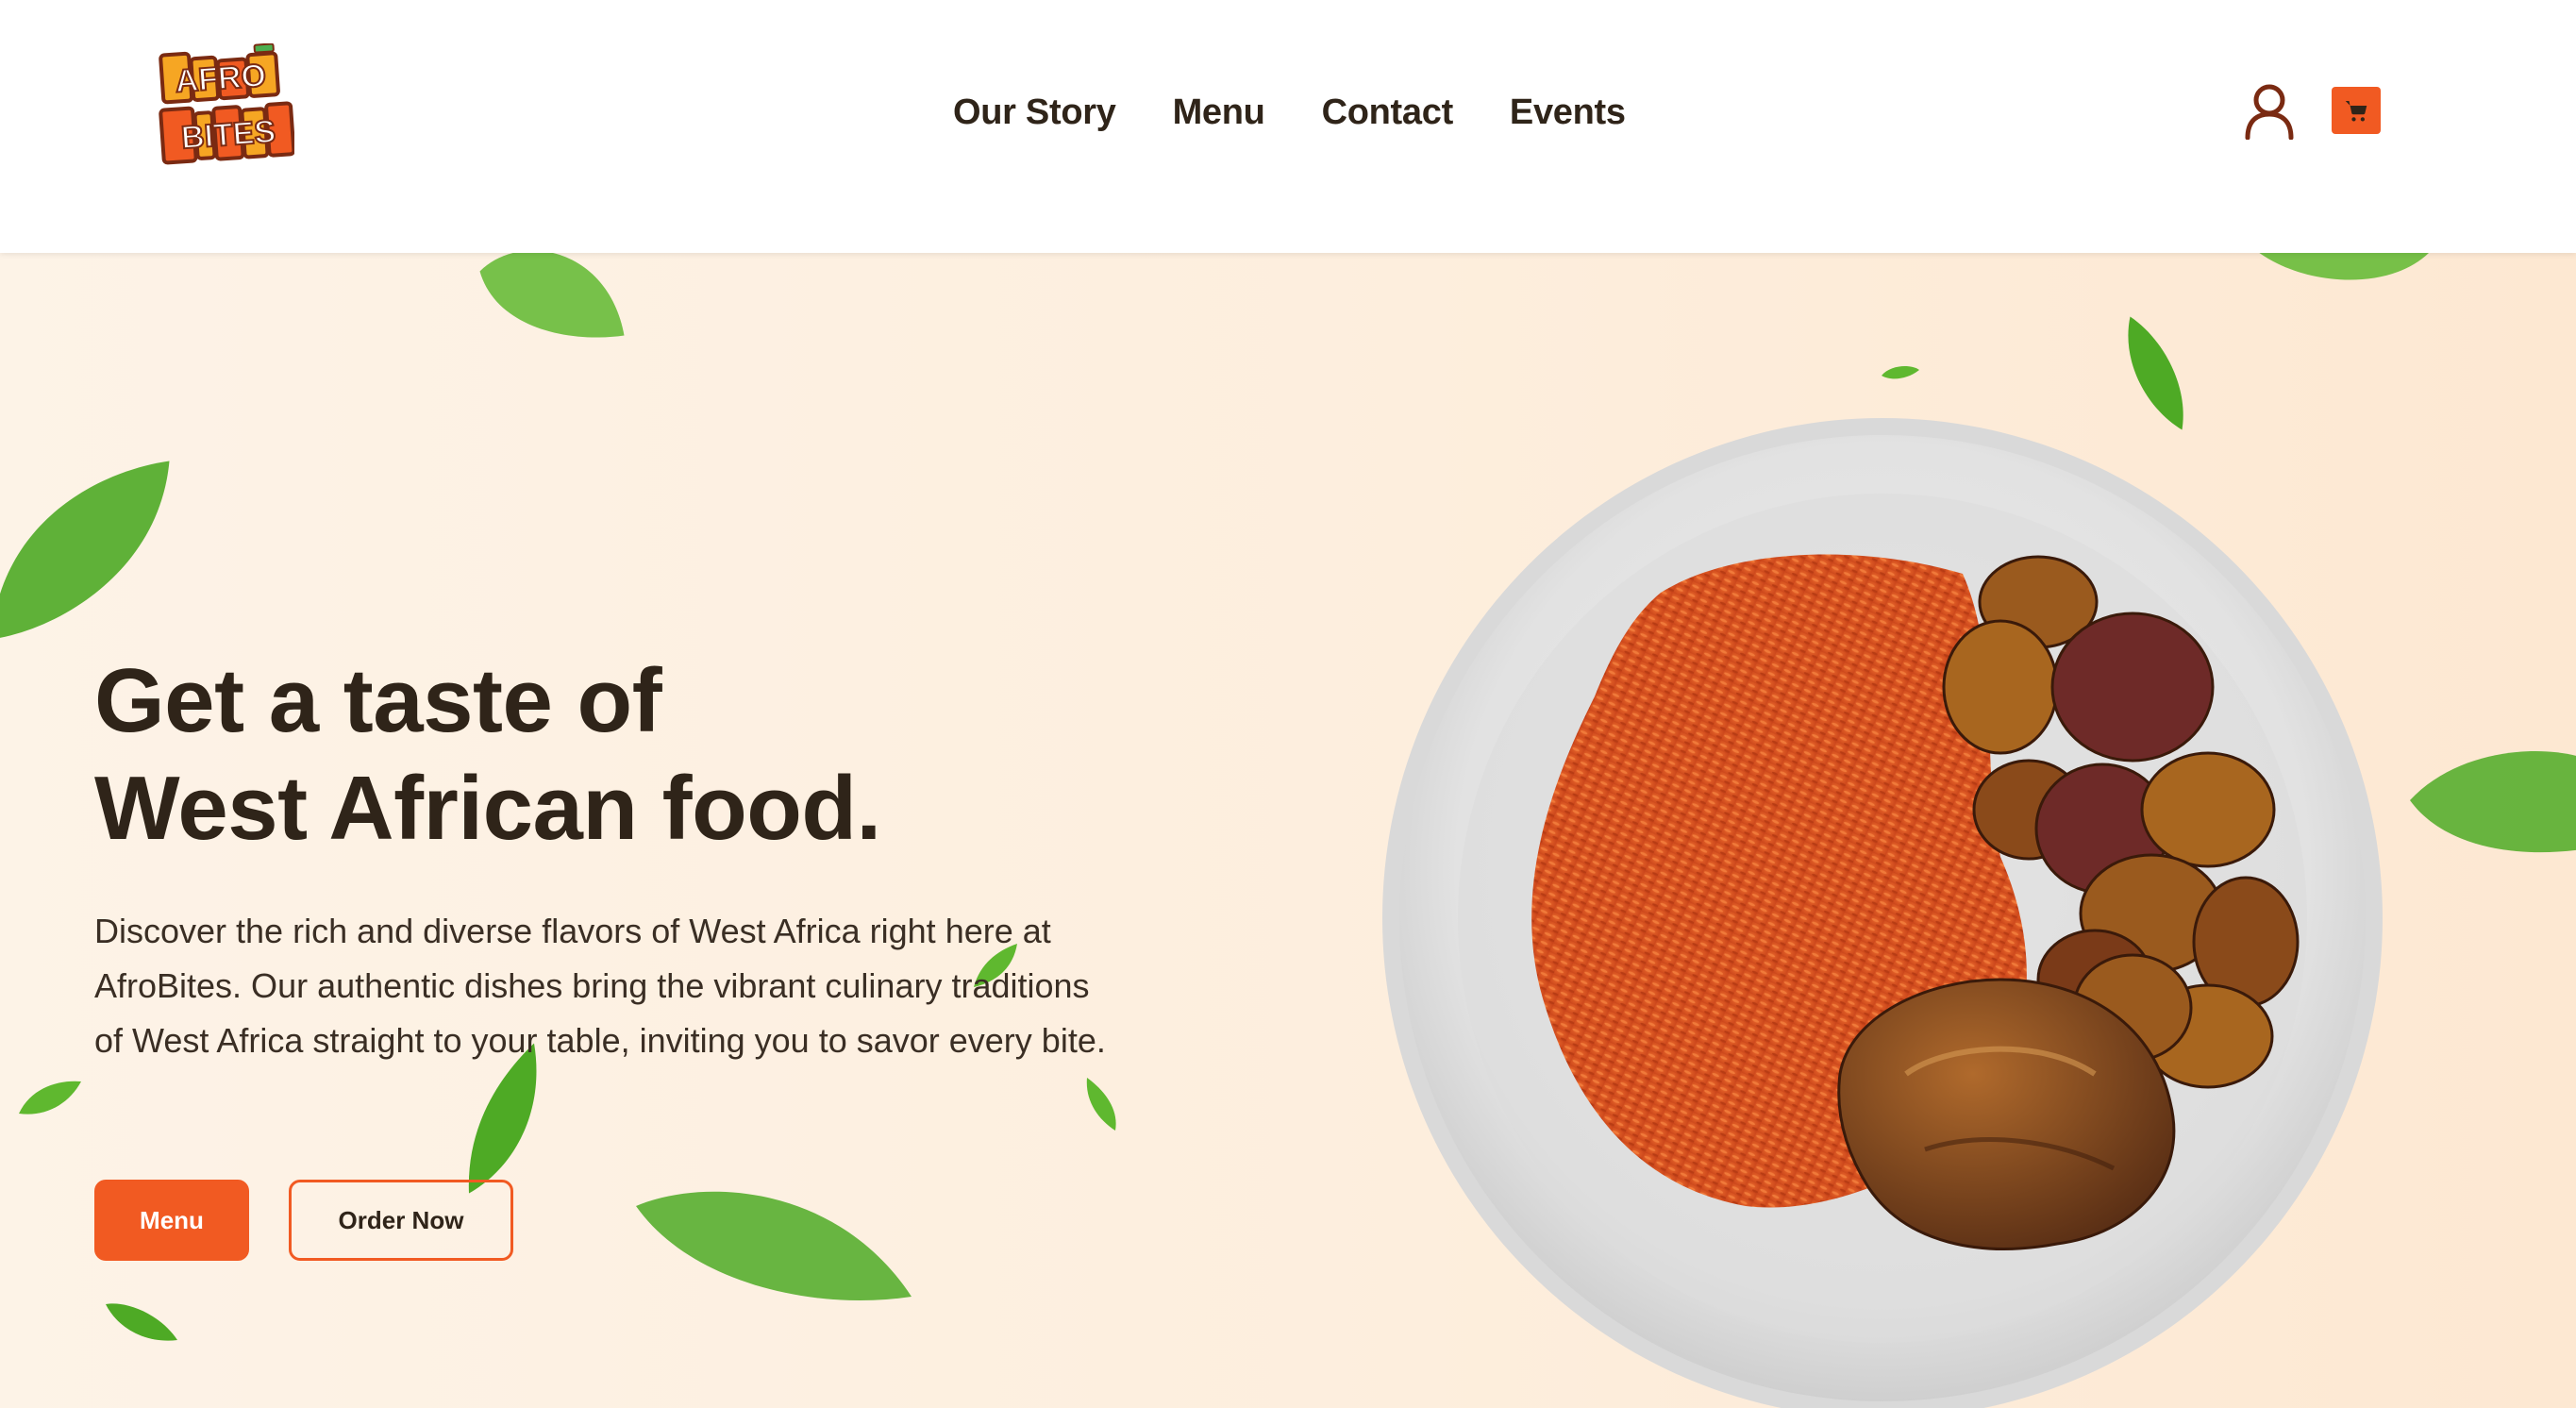 This screenshot has height=1408, width=2576. I want to click on hero-title: Get a taste of West African food., so click(707, 755).